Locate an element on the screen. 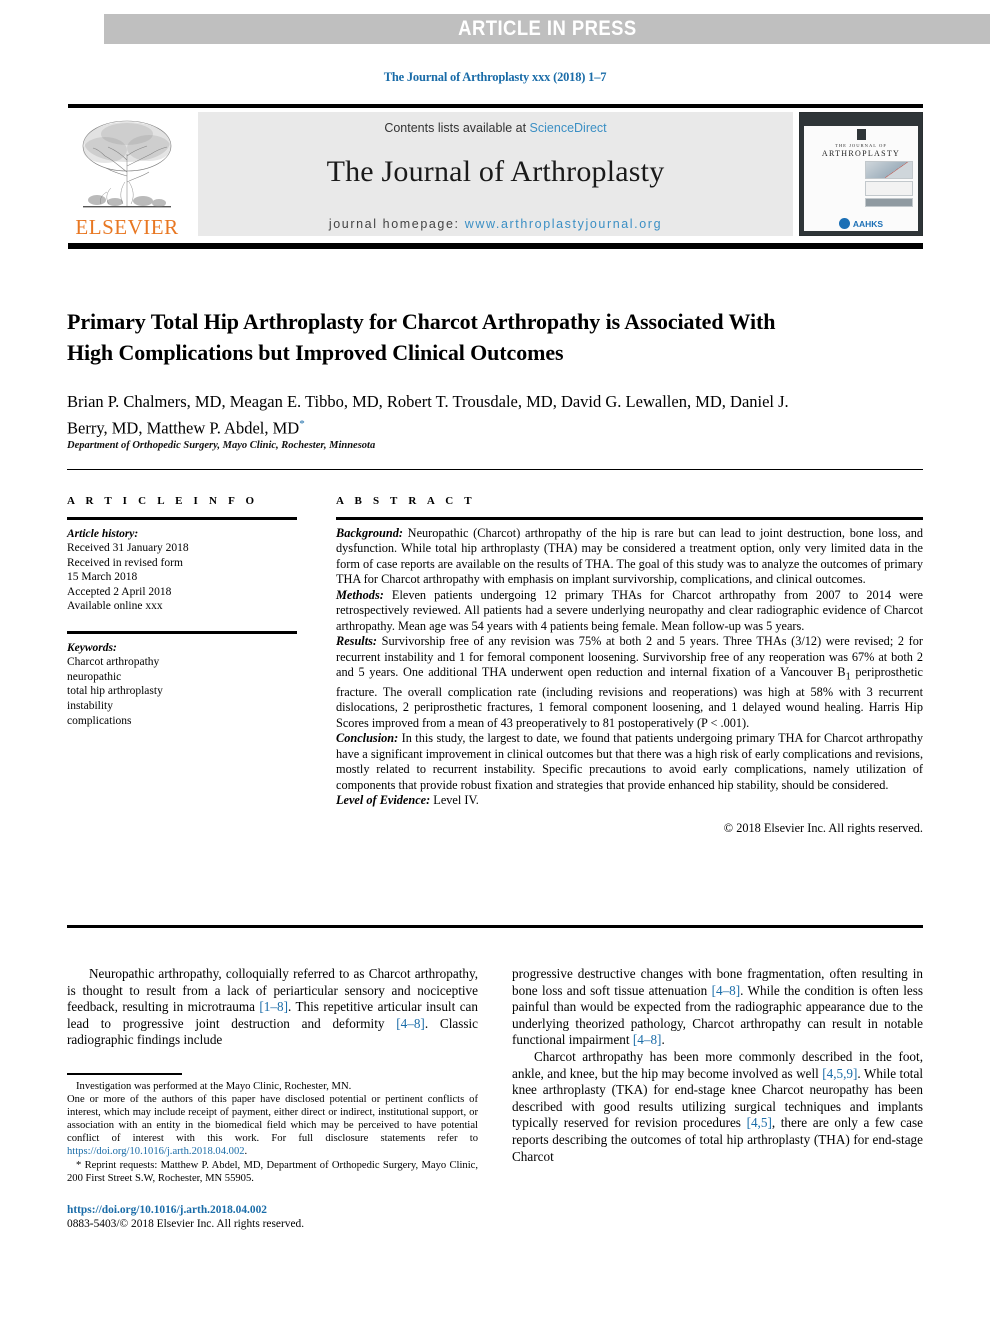 This screenshot has height=1320, width=990. history-line: 15 March 2018 is located at coordinates (102, 577).